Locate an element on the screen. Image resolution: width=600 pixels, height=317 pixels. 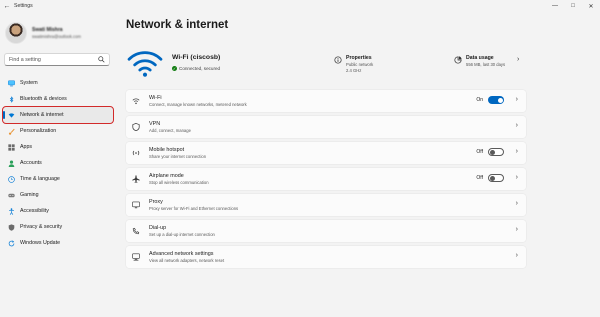
airplane-toggle is located at coordinates (496, 178).